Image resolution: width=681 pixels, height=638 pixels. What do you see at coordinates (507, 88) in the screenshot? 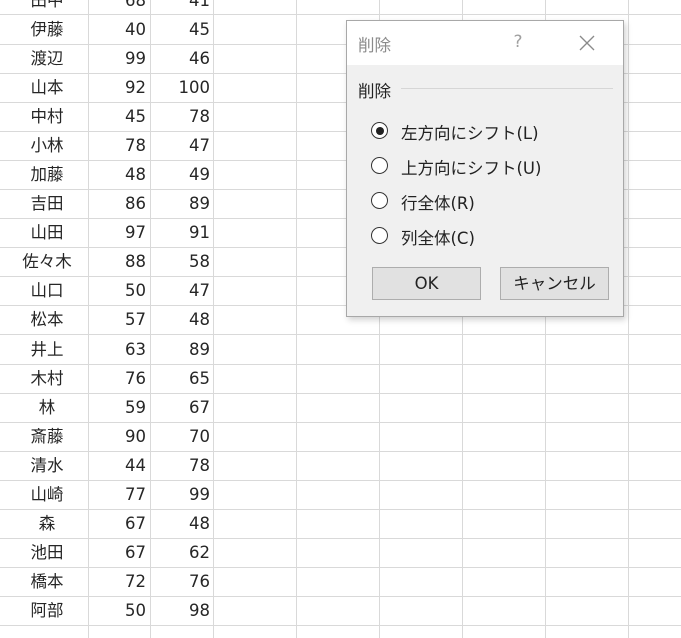
I see `group-divider` at bounding box center [507, 88].